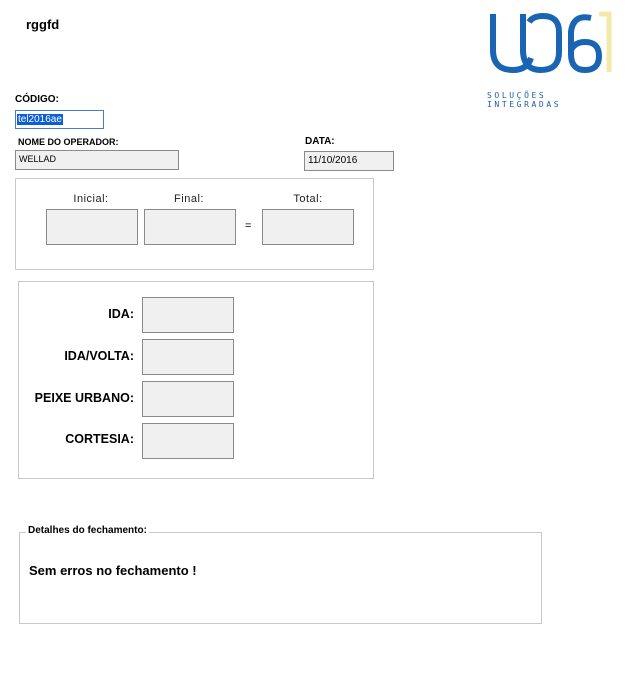  I want to click on details-legend: Detalhes do fechamento:, so click(87, 530).